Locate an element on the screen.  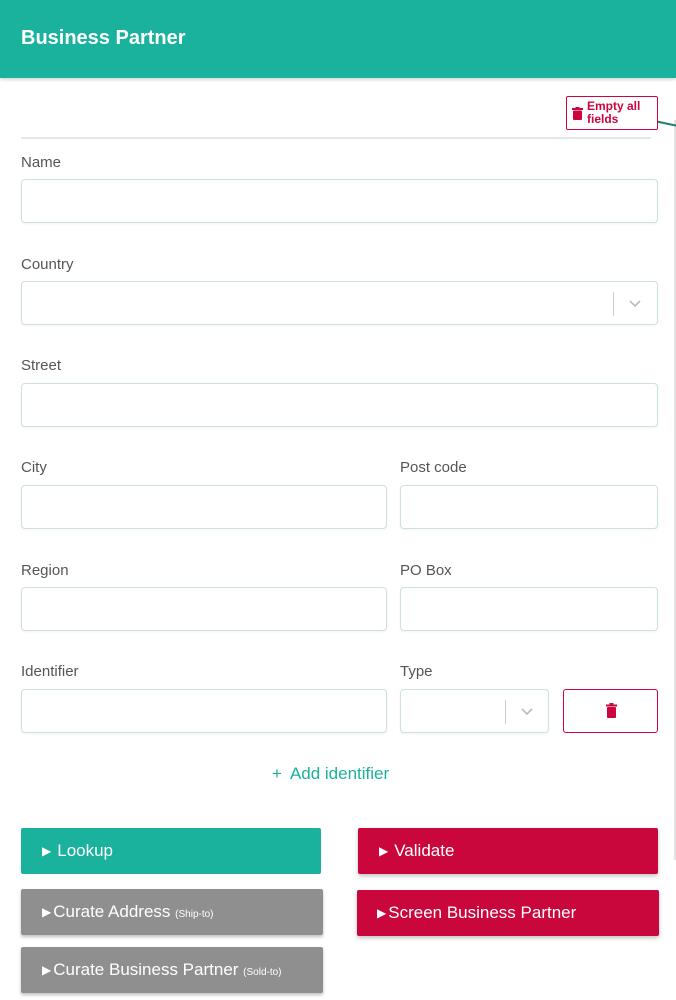
plus-icon: + is located at coordinates (277, 773).